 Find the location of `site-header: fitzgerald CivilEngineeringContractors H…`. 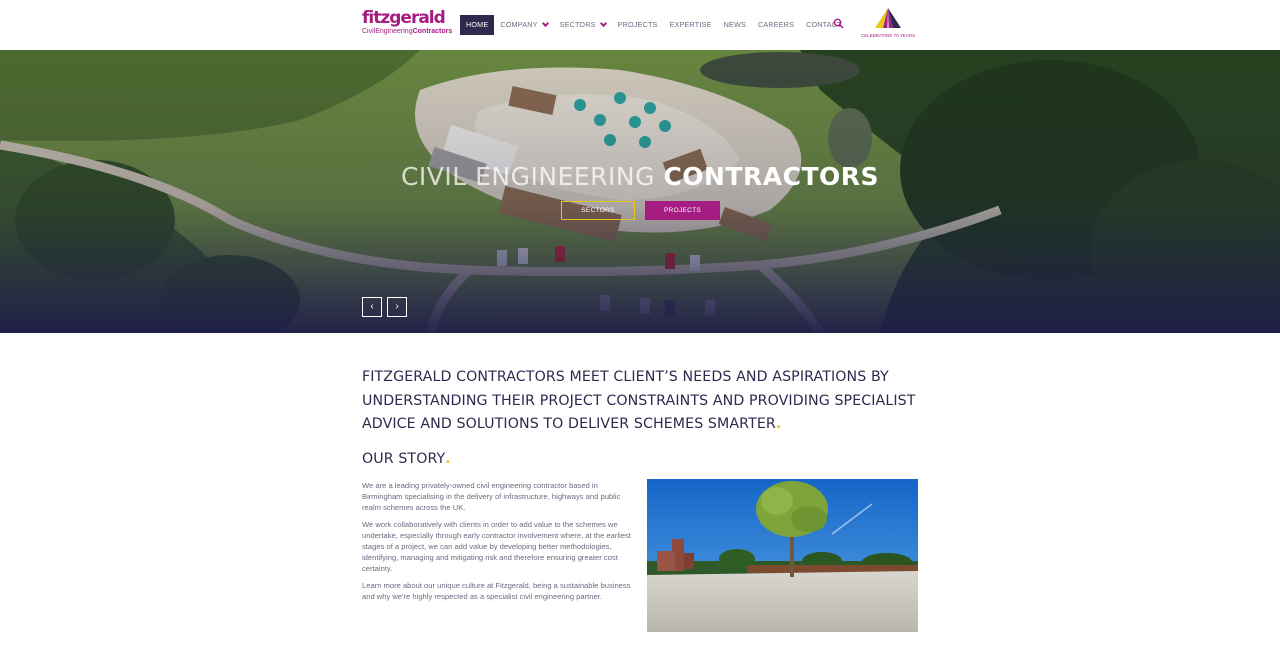

site-header: fitzgerald CivilEngineeringContractors H… is located at coordinates (640, 25).